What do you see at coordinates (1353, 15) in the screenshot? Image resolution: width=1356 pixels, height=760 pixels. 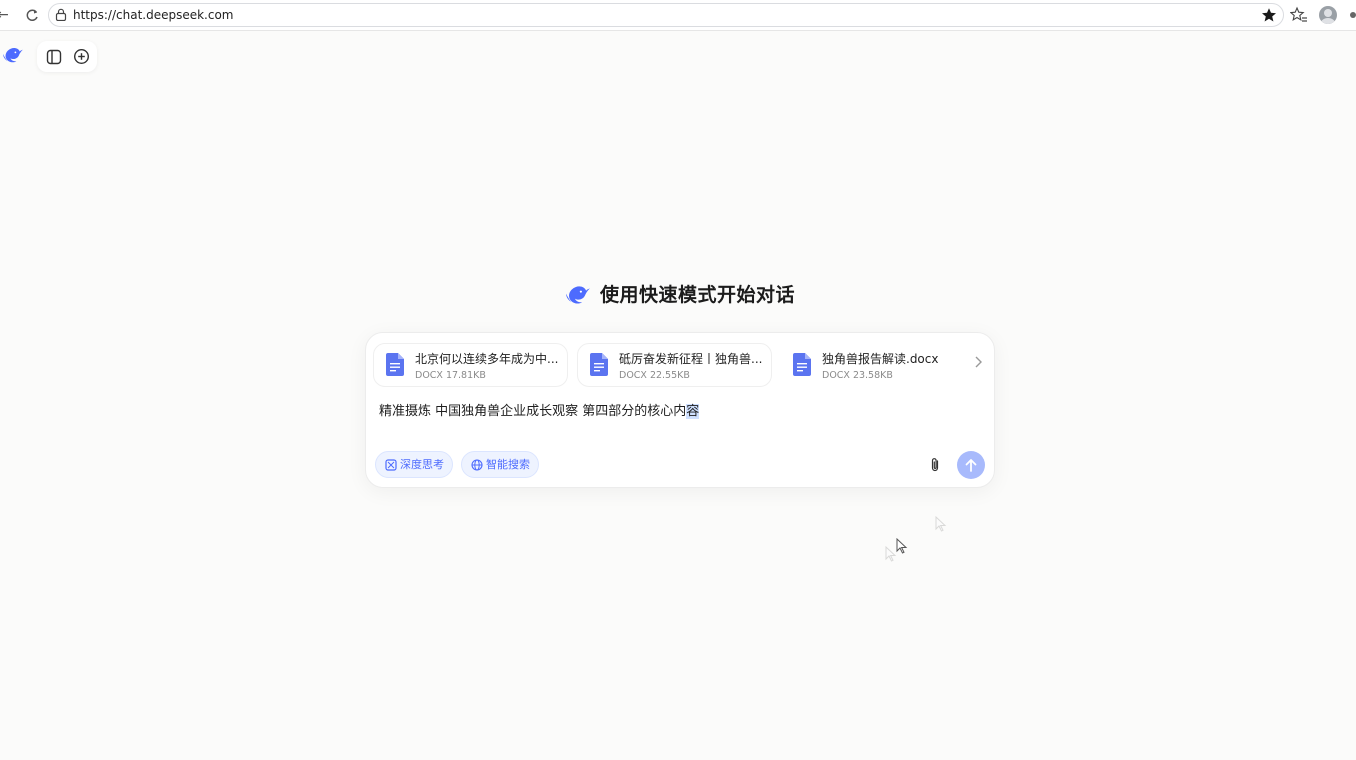 I see `browser-menu-icon` at bounding box center [1353, 15].